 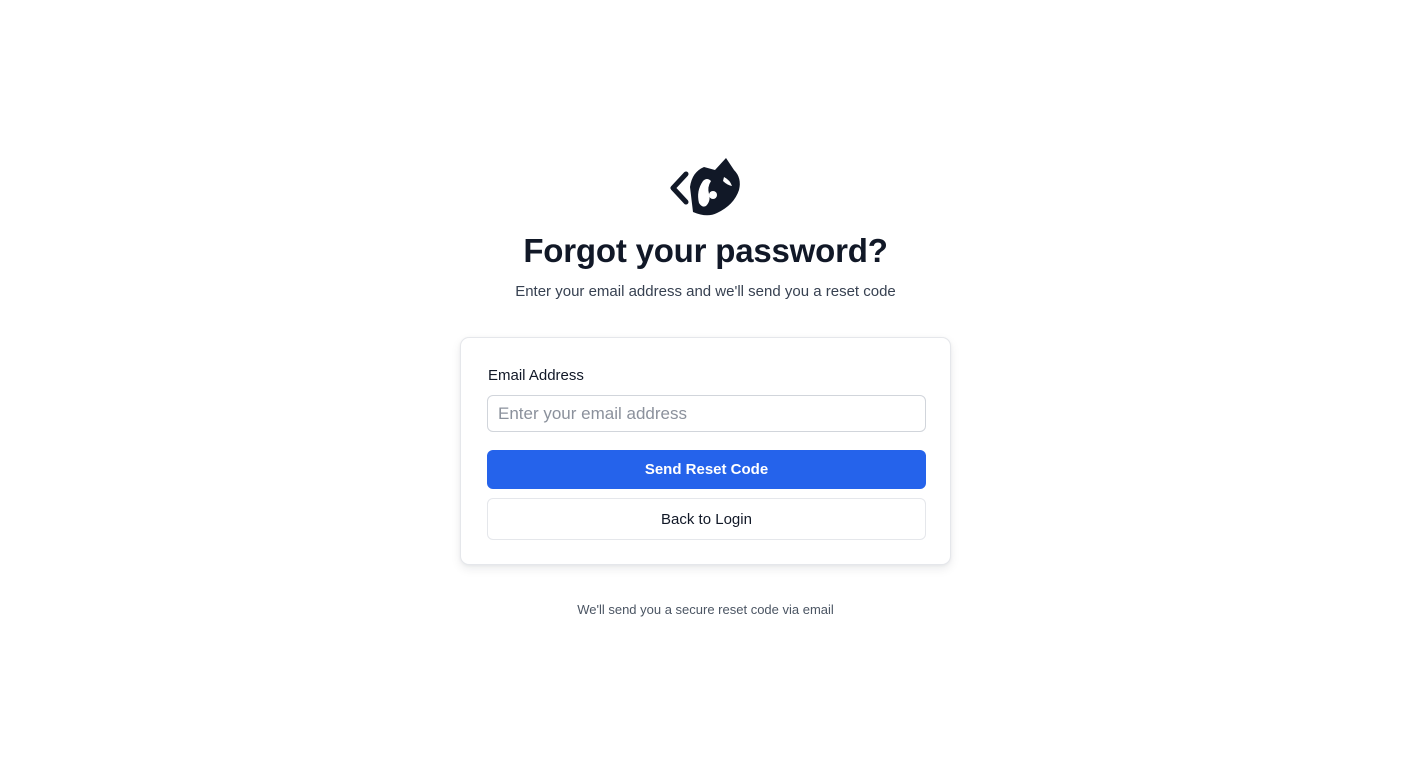 What do you see at coordinates (706, 519) in the screenshot?
I see `back-to-login-button: Back to Login` at bounding box center [706, 519].